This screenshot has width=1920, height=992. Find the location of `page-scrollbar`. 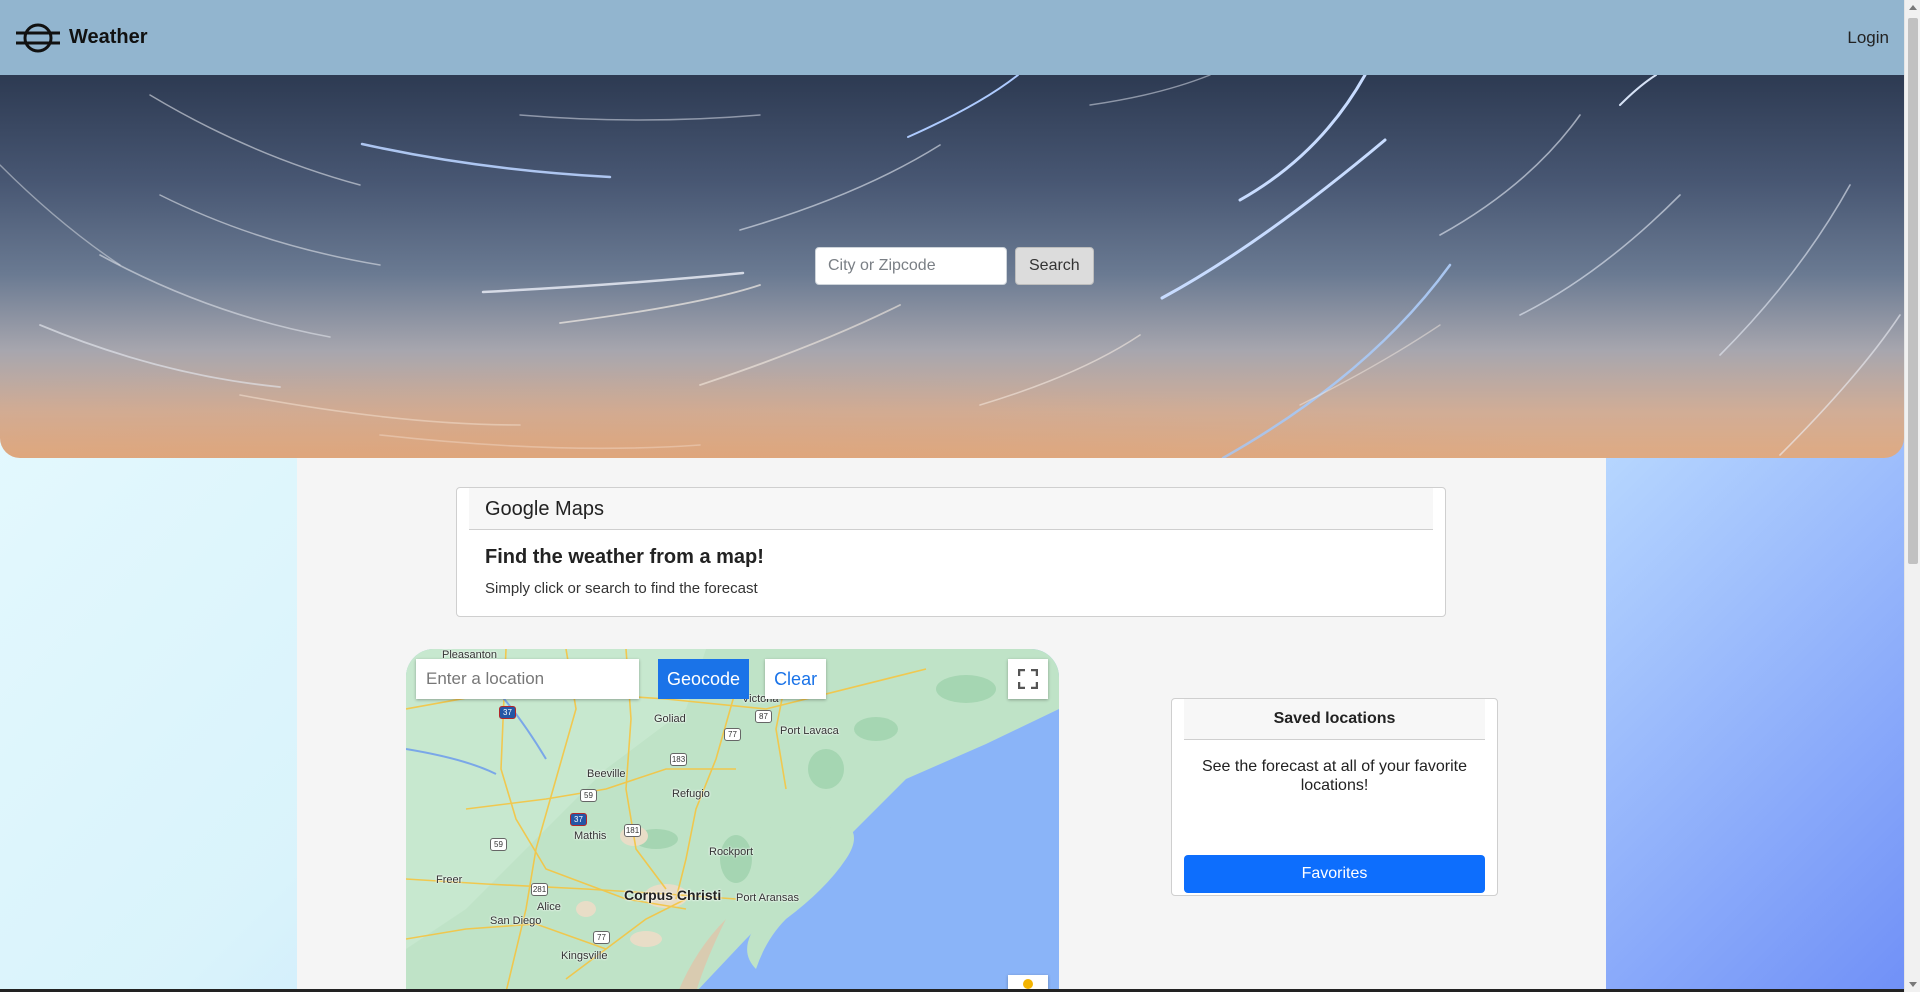

page-scrollbar is located at coordinates (1912, 496).